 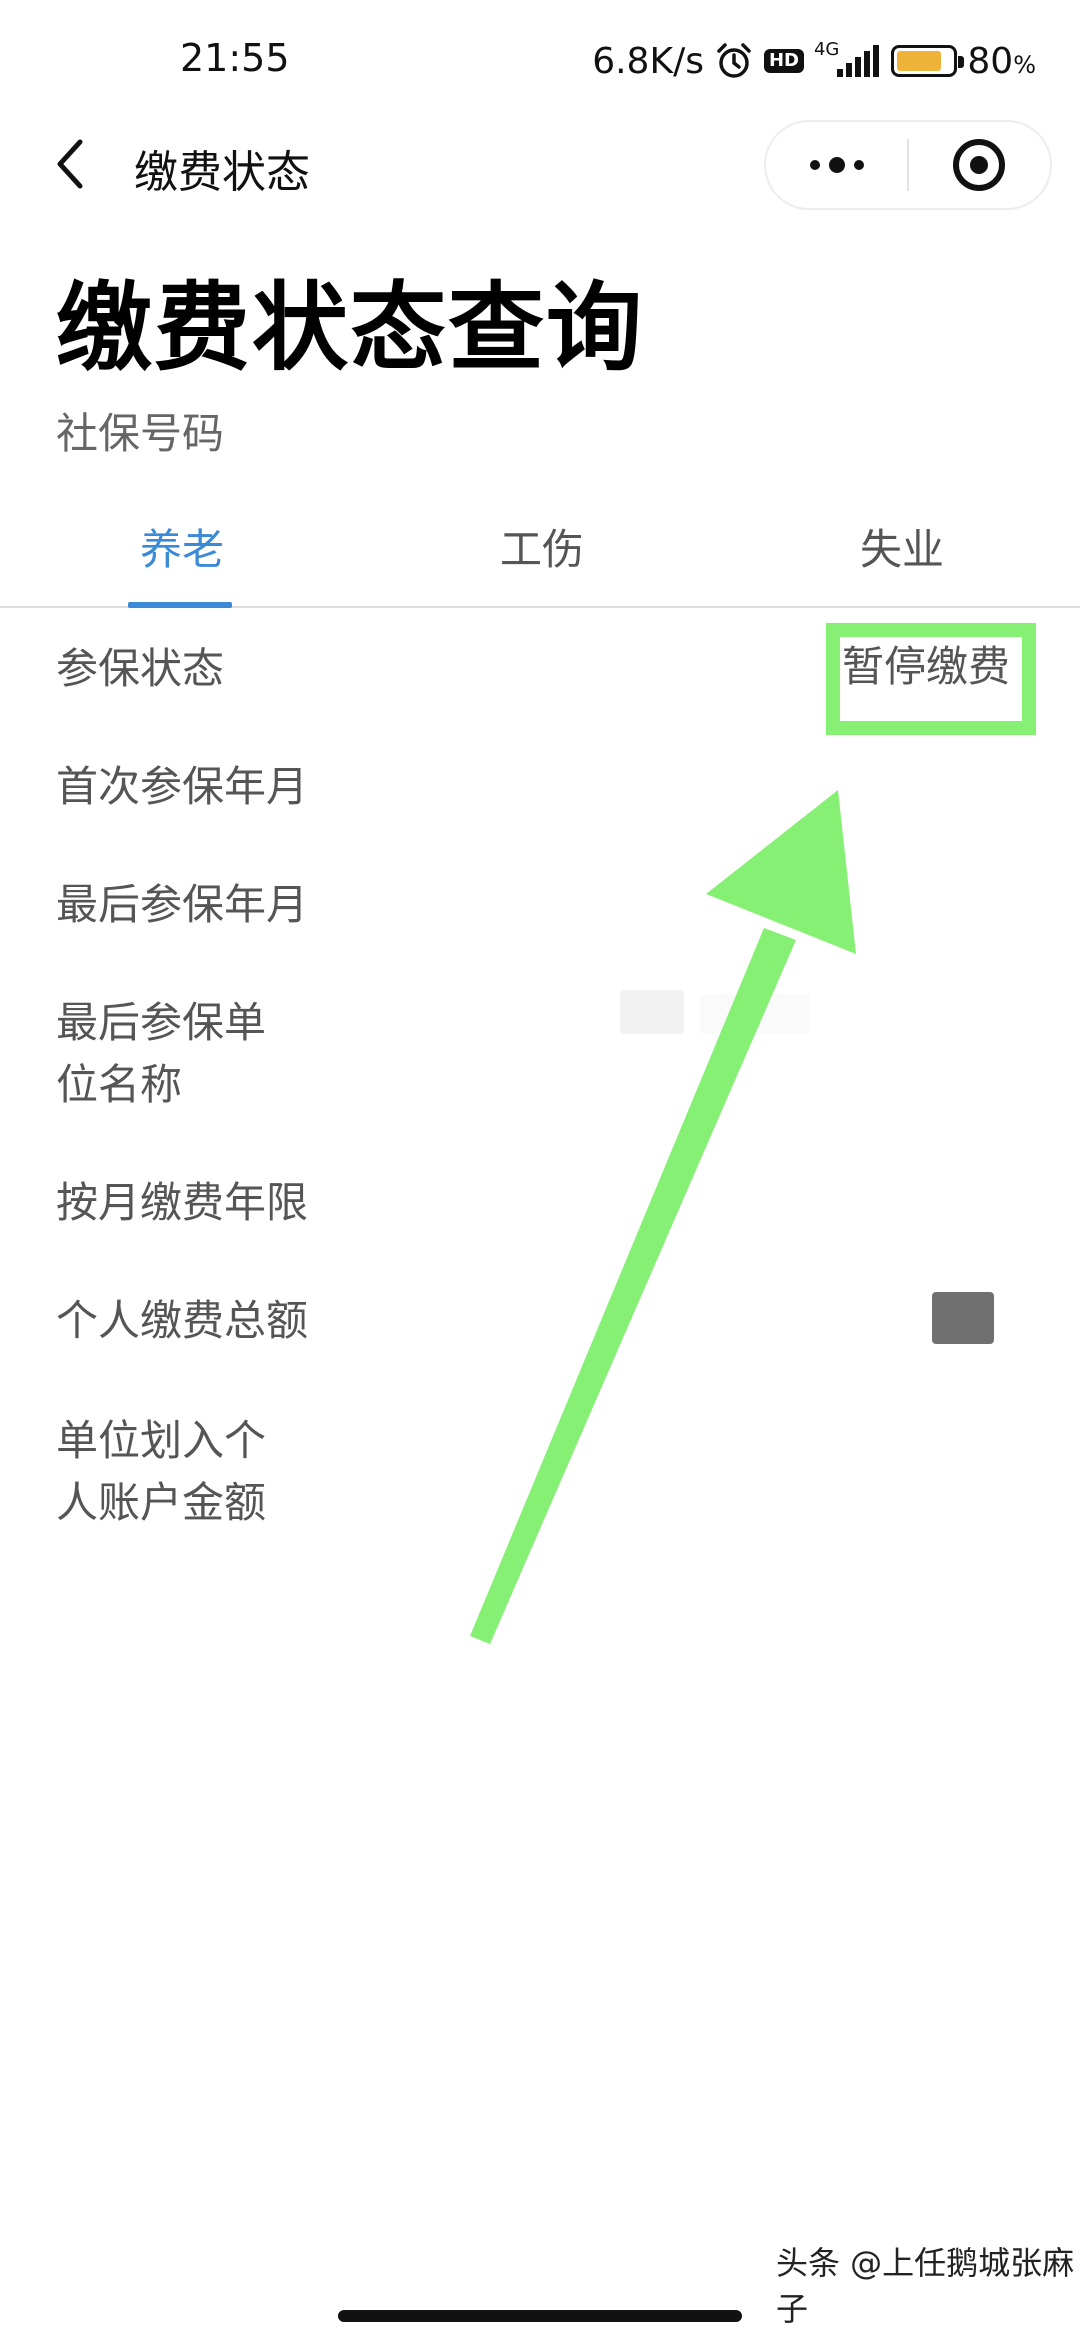 What do you see at coordinates (140, 433) in the screenshot?
I see `social-security-number-label: 社保号码` at bounding box center [140, 433].